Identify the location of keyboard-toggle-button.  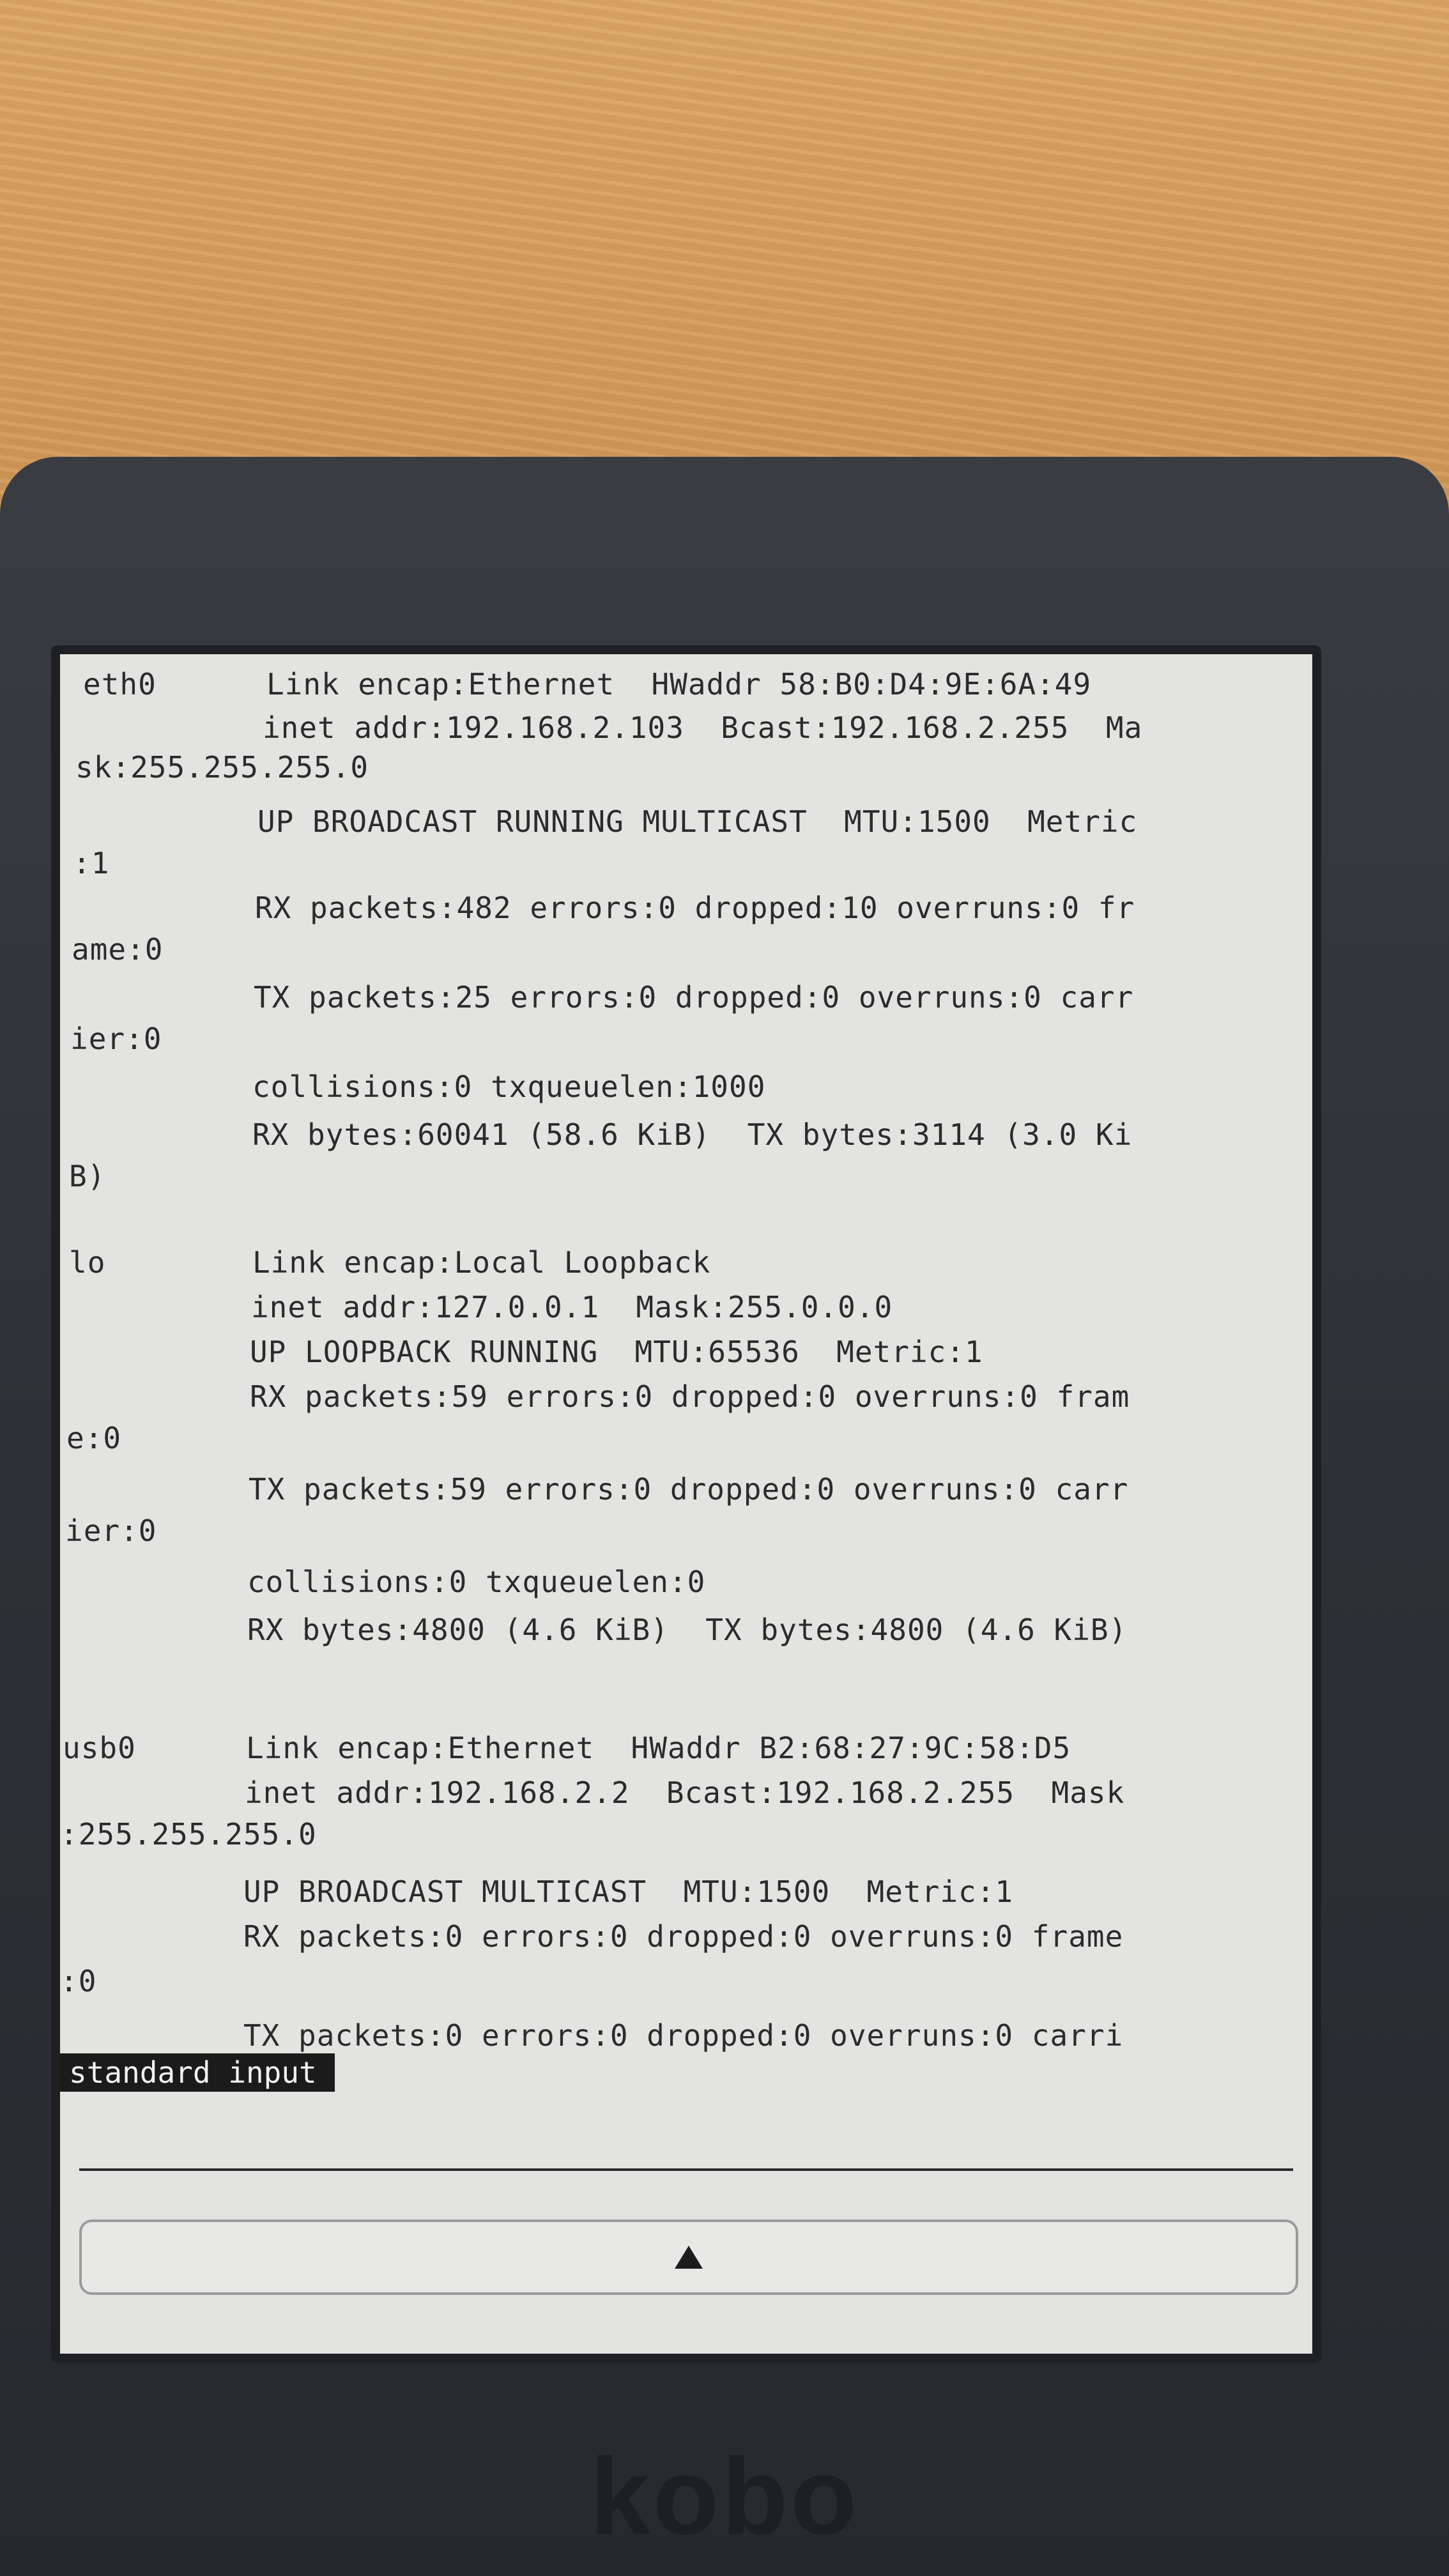
(688, 2257).